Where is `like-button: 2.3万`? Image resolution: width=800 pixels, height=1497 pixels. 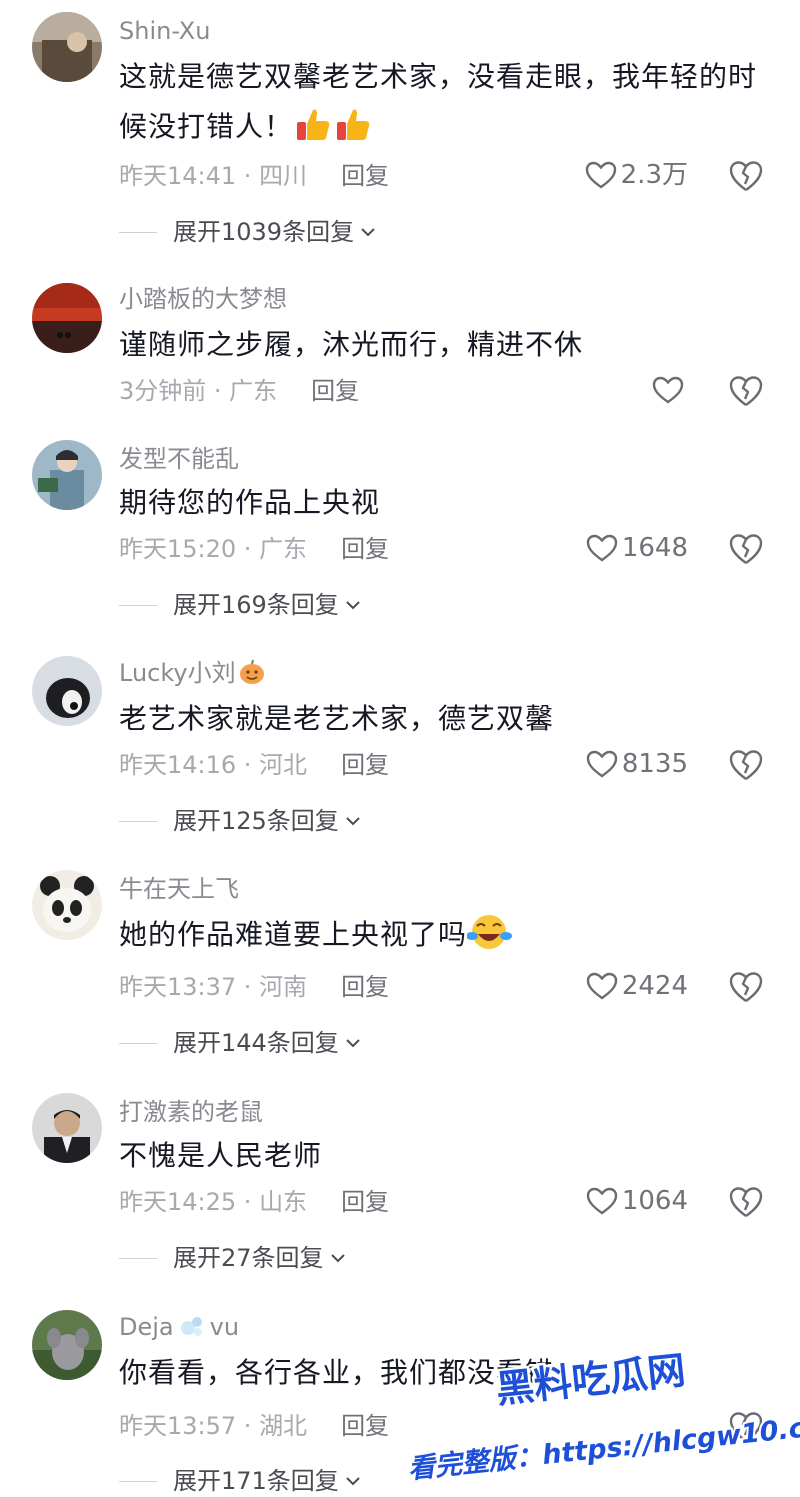
like-button: 2.3万 is located at coordinates (636, 175).